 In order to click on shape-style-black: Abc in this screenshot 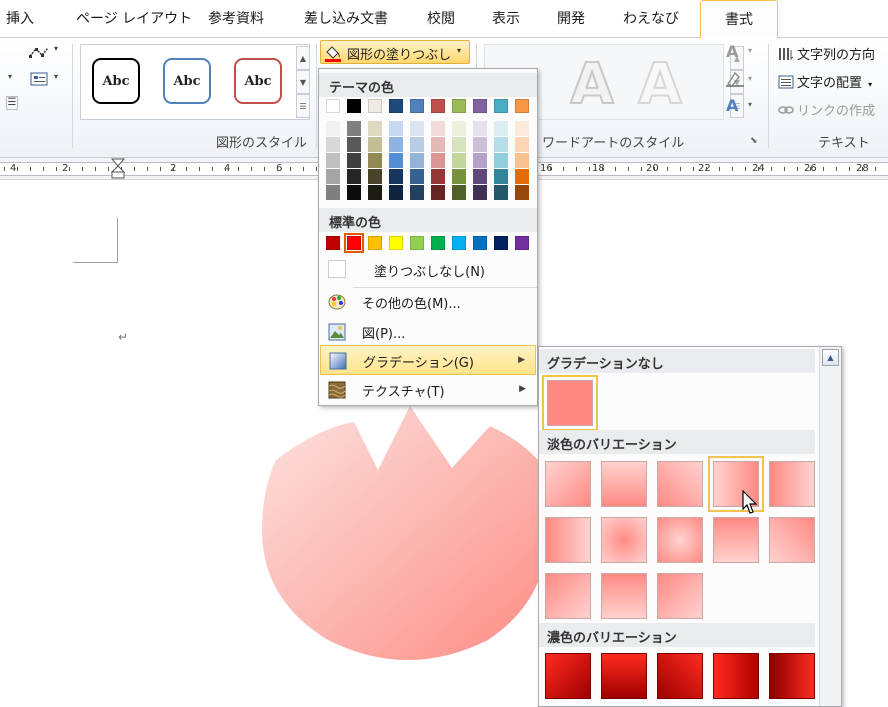, I will do `click(116, 81)`.